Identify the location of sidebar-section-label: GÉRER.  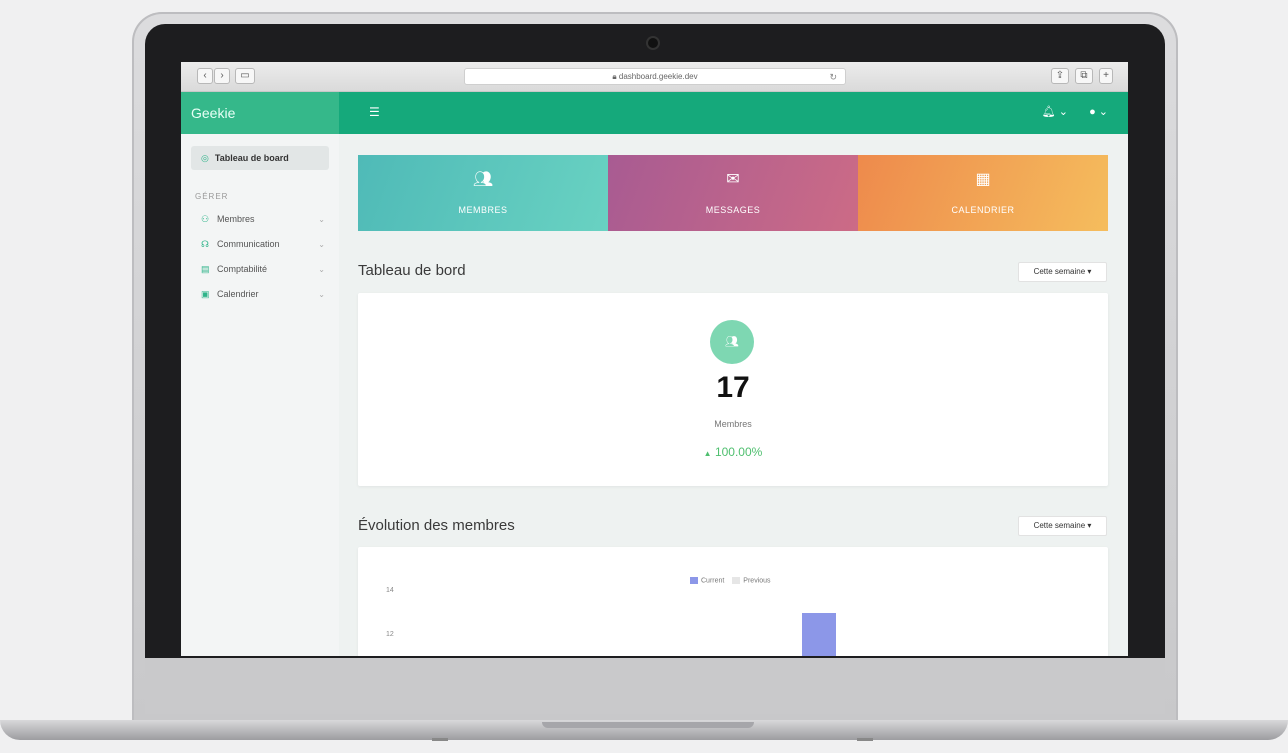
(212, 196).